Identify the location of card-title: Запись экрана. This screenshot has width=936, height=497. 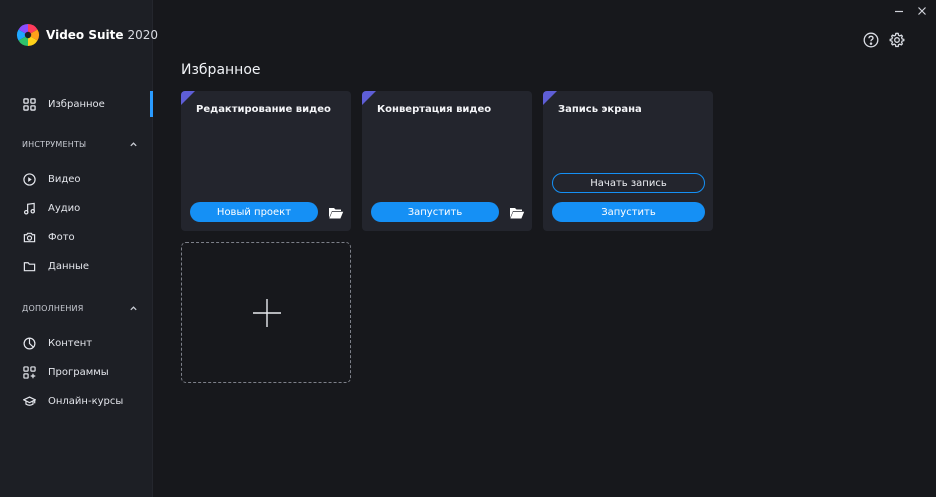
(600, 109).